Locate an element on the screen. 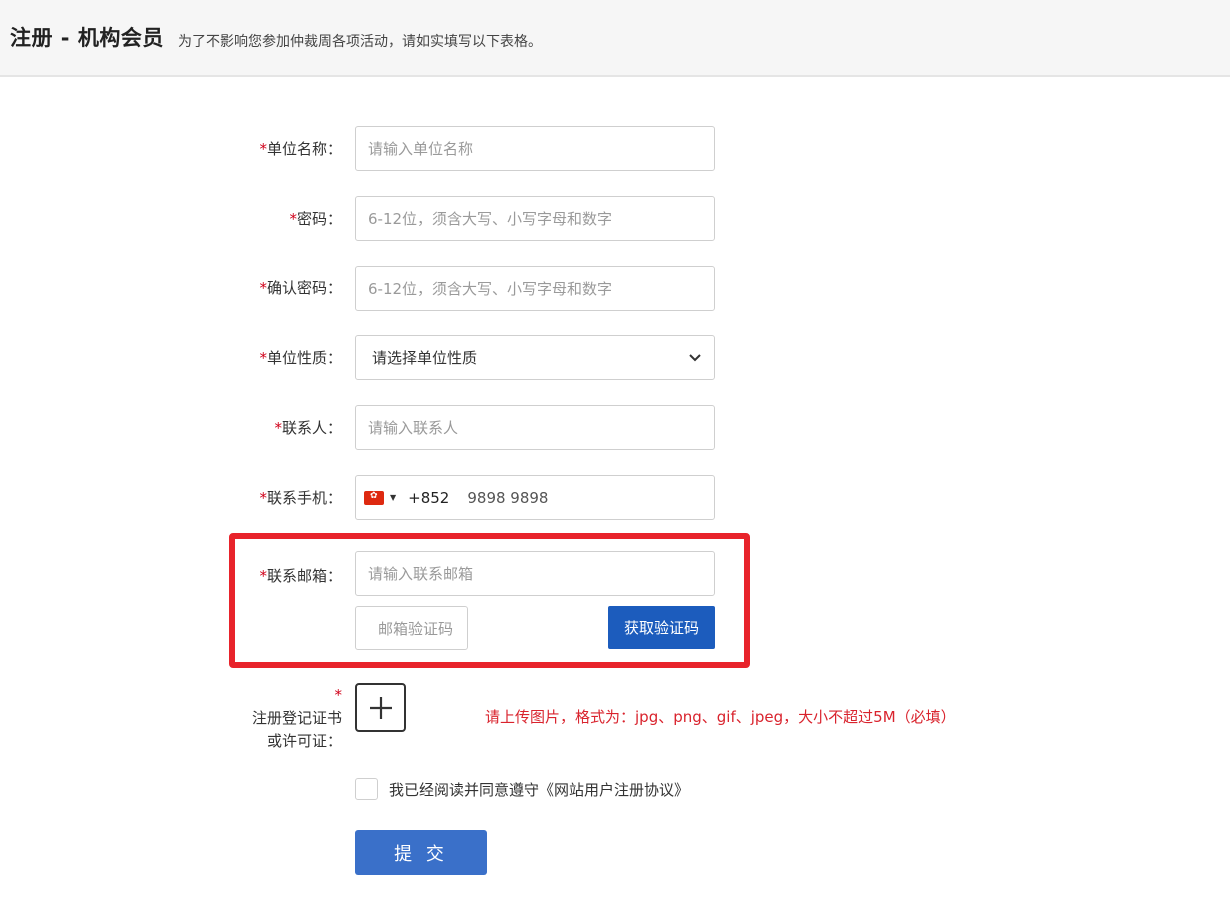 The height and width of the screenshot is (921, 1230). org-name-label: *单位名称： is located at coordinates (300, 149).